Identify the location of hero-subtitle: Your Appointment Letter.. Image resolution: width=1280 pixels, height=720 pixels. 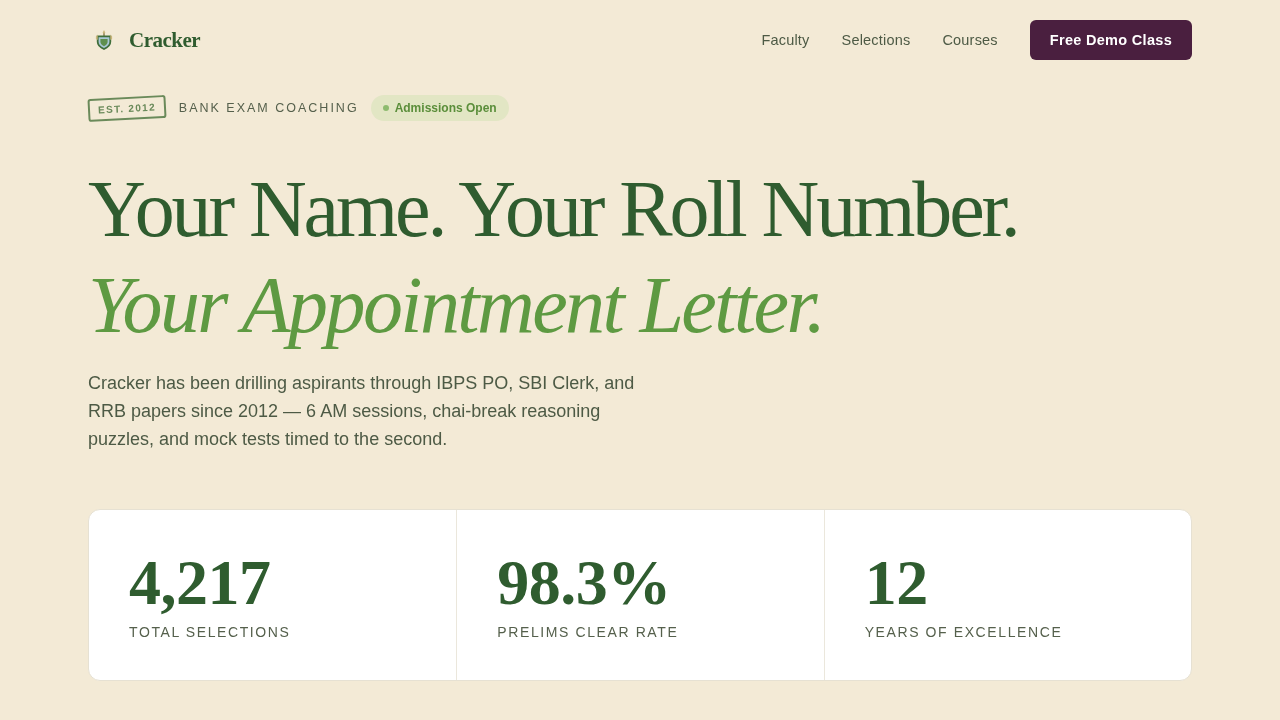
(456, 305).